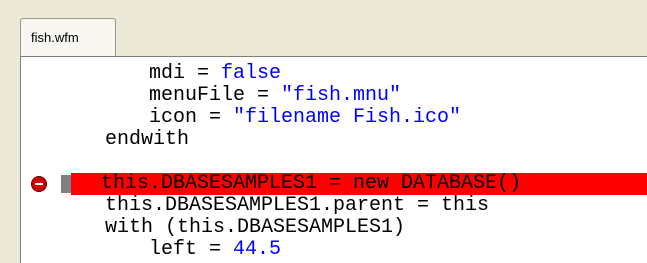  I want to click on code-line: menuFile = "fish.mnu", so click(334, 96).